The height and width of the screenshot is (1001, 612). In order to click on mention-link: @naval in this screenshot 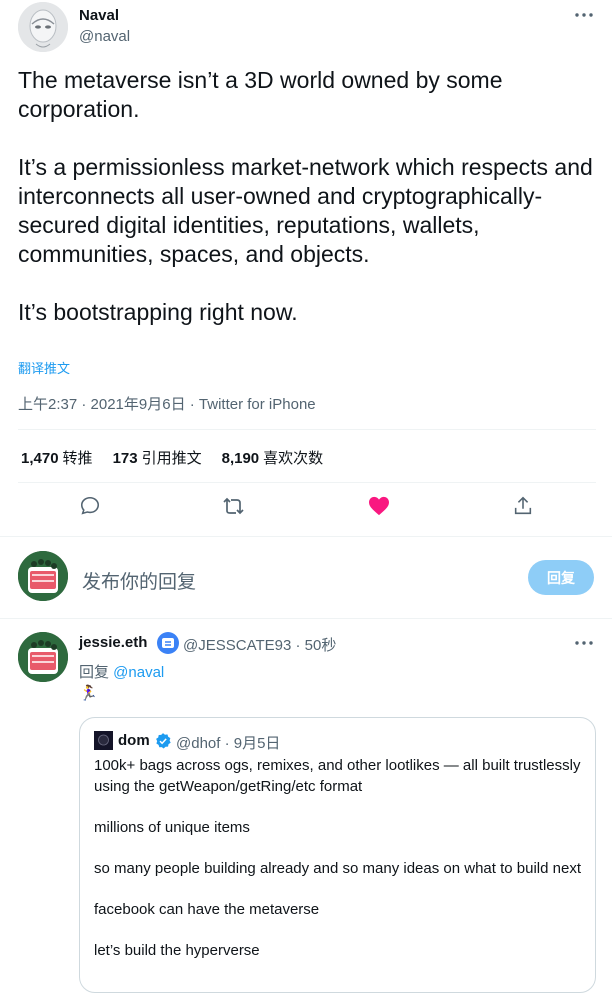, I will do `click(138, 672)`.